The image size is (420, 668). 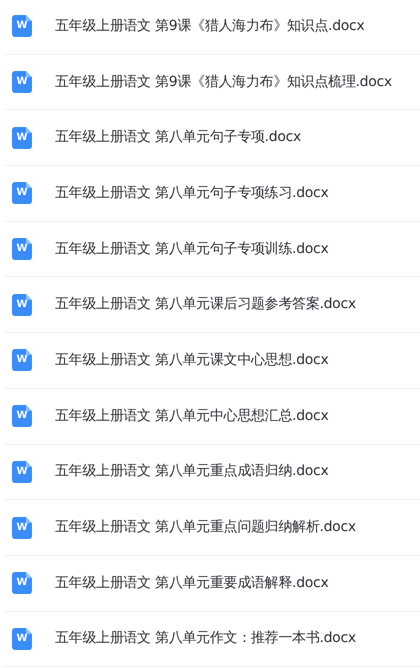 I want to click on file-name: 五年级上册语文 第八单元作文：推荐一本书.docx, so click(x=205, y=639).